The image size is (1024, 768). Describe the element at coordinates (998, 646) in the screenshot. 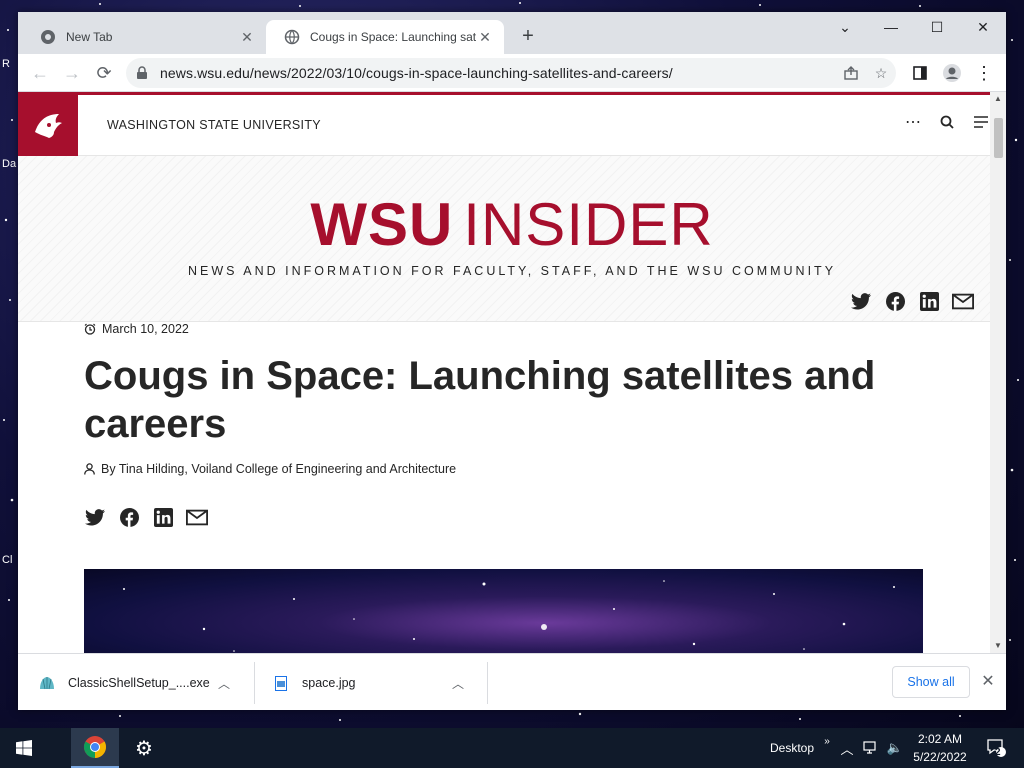

I see `scroll-down-arrow: ▼` at that location.